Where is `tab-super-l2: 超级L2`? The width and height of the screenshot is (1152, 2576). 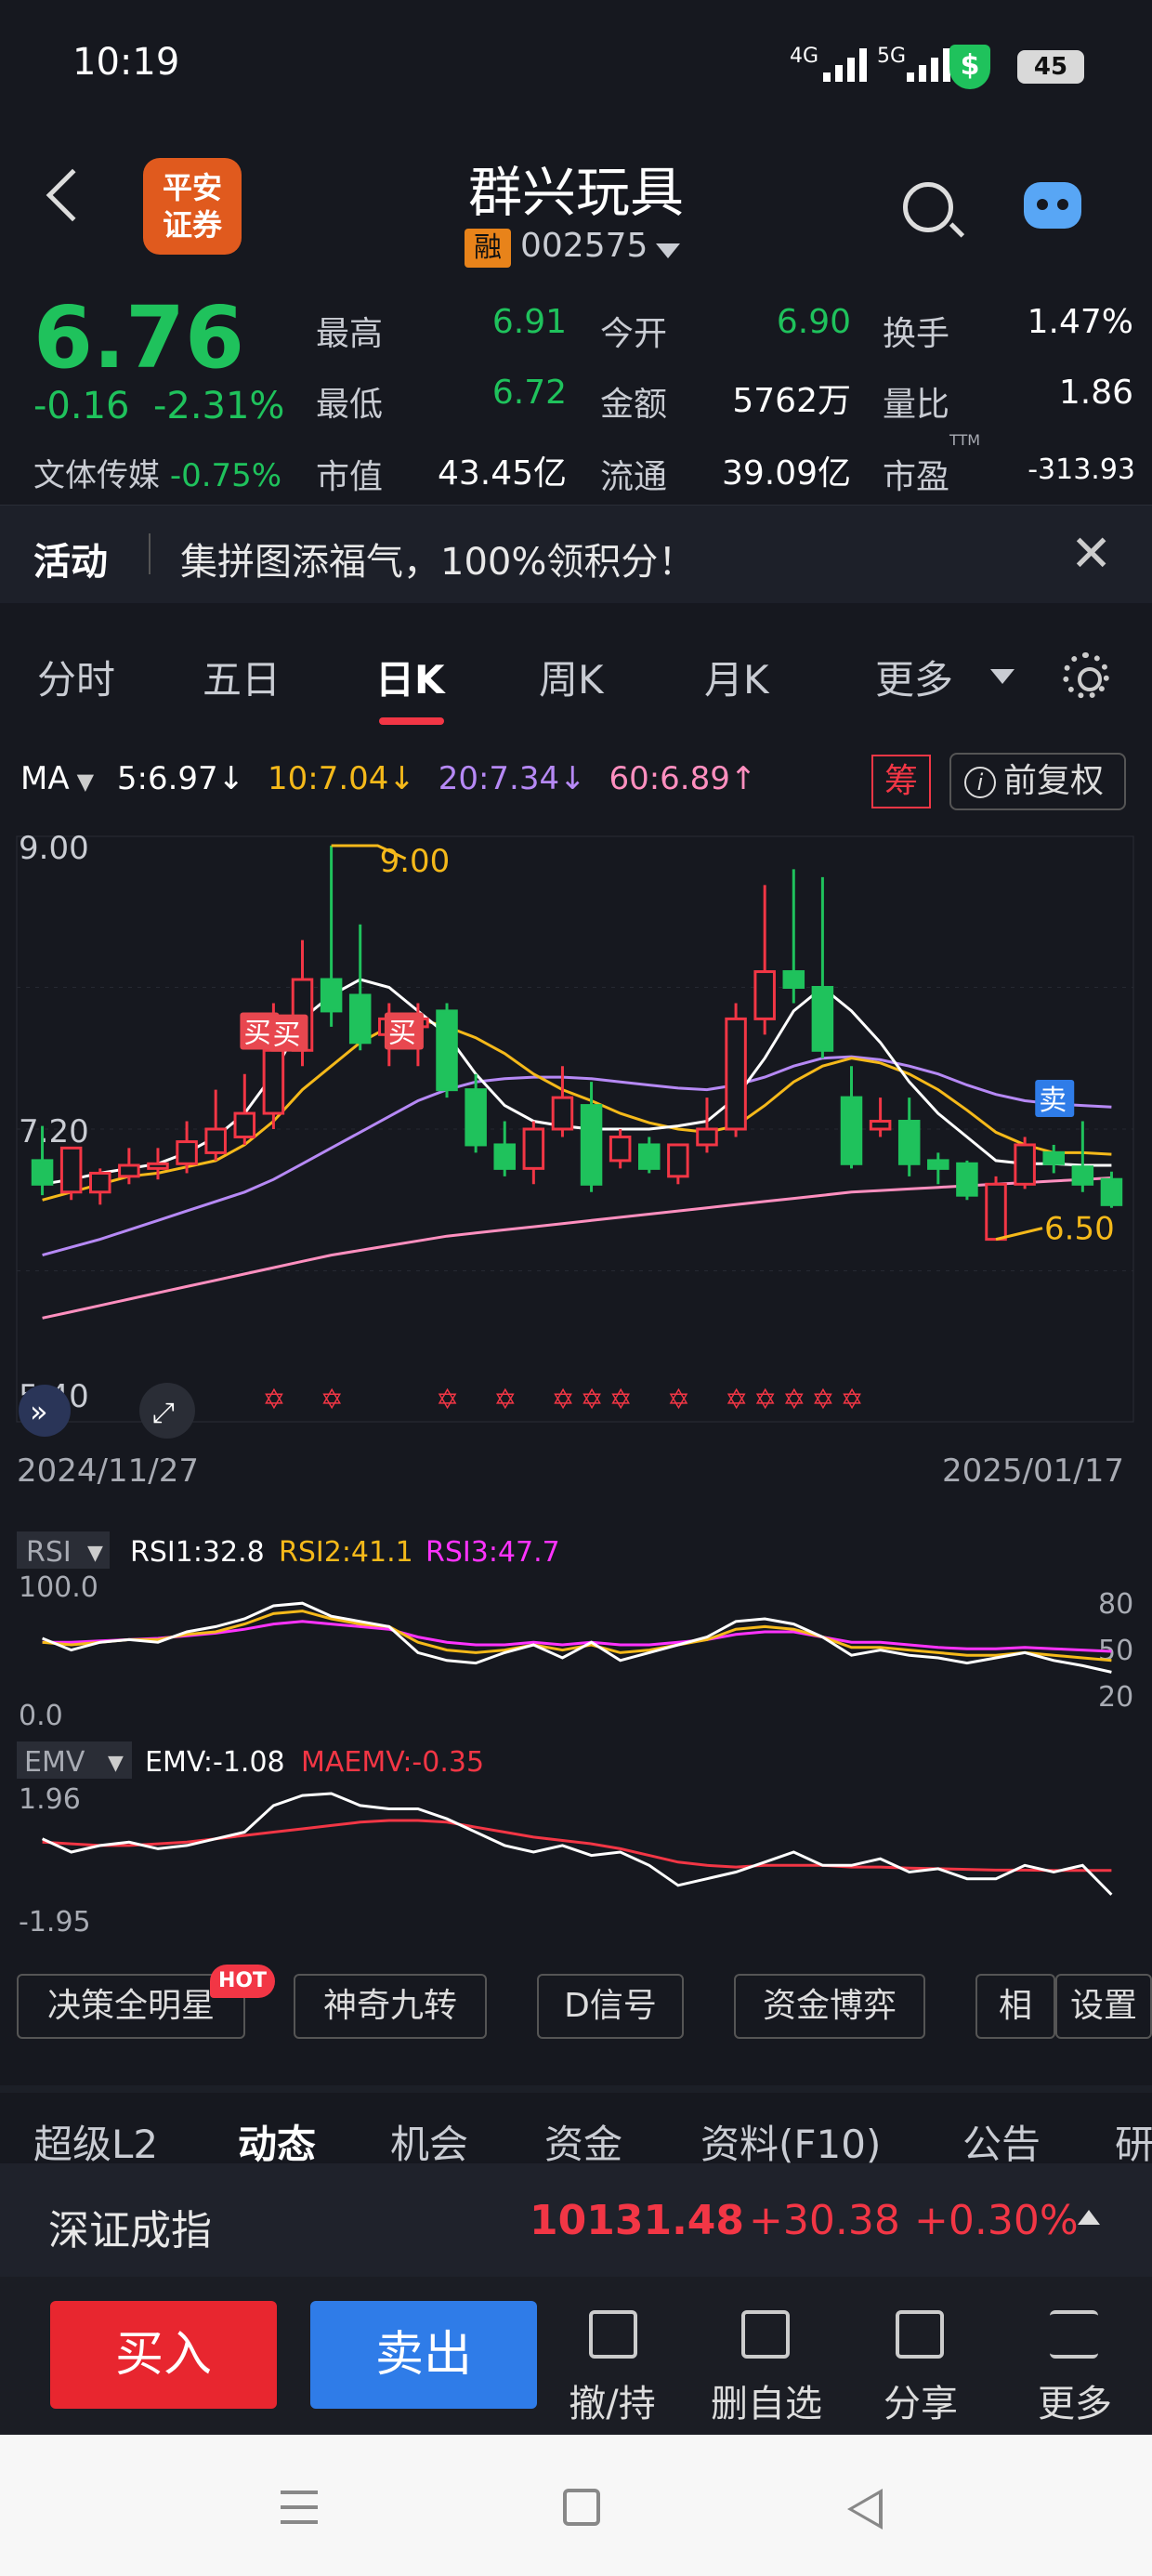
tab-super-l2: 超级L2 is located at coordinates (95, 2141).